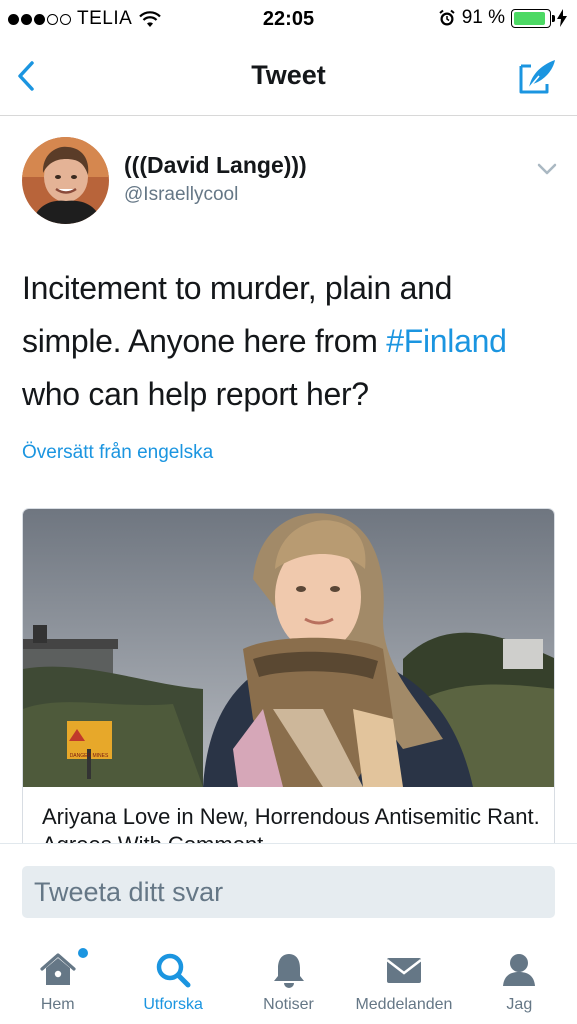 Image resolution: width=577 pixels, height=1024 pixels. I want to click on tab-label: Meddelanden, so click(404, 1004).